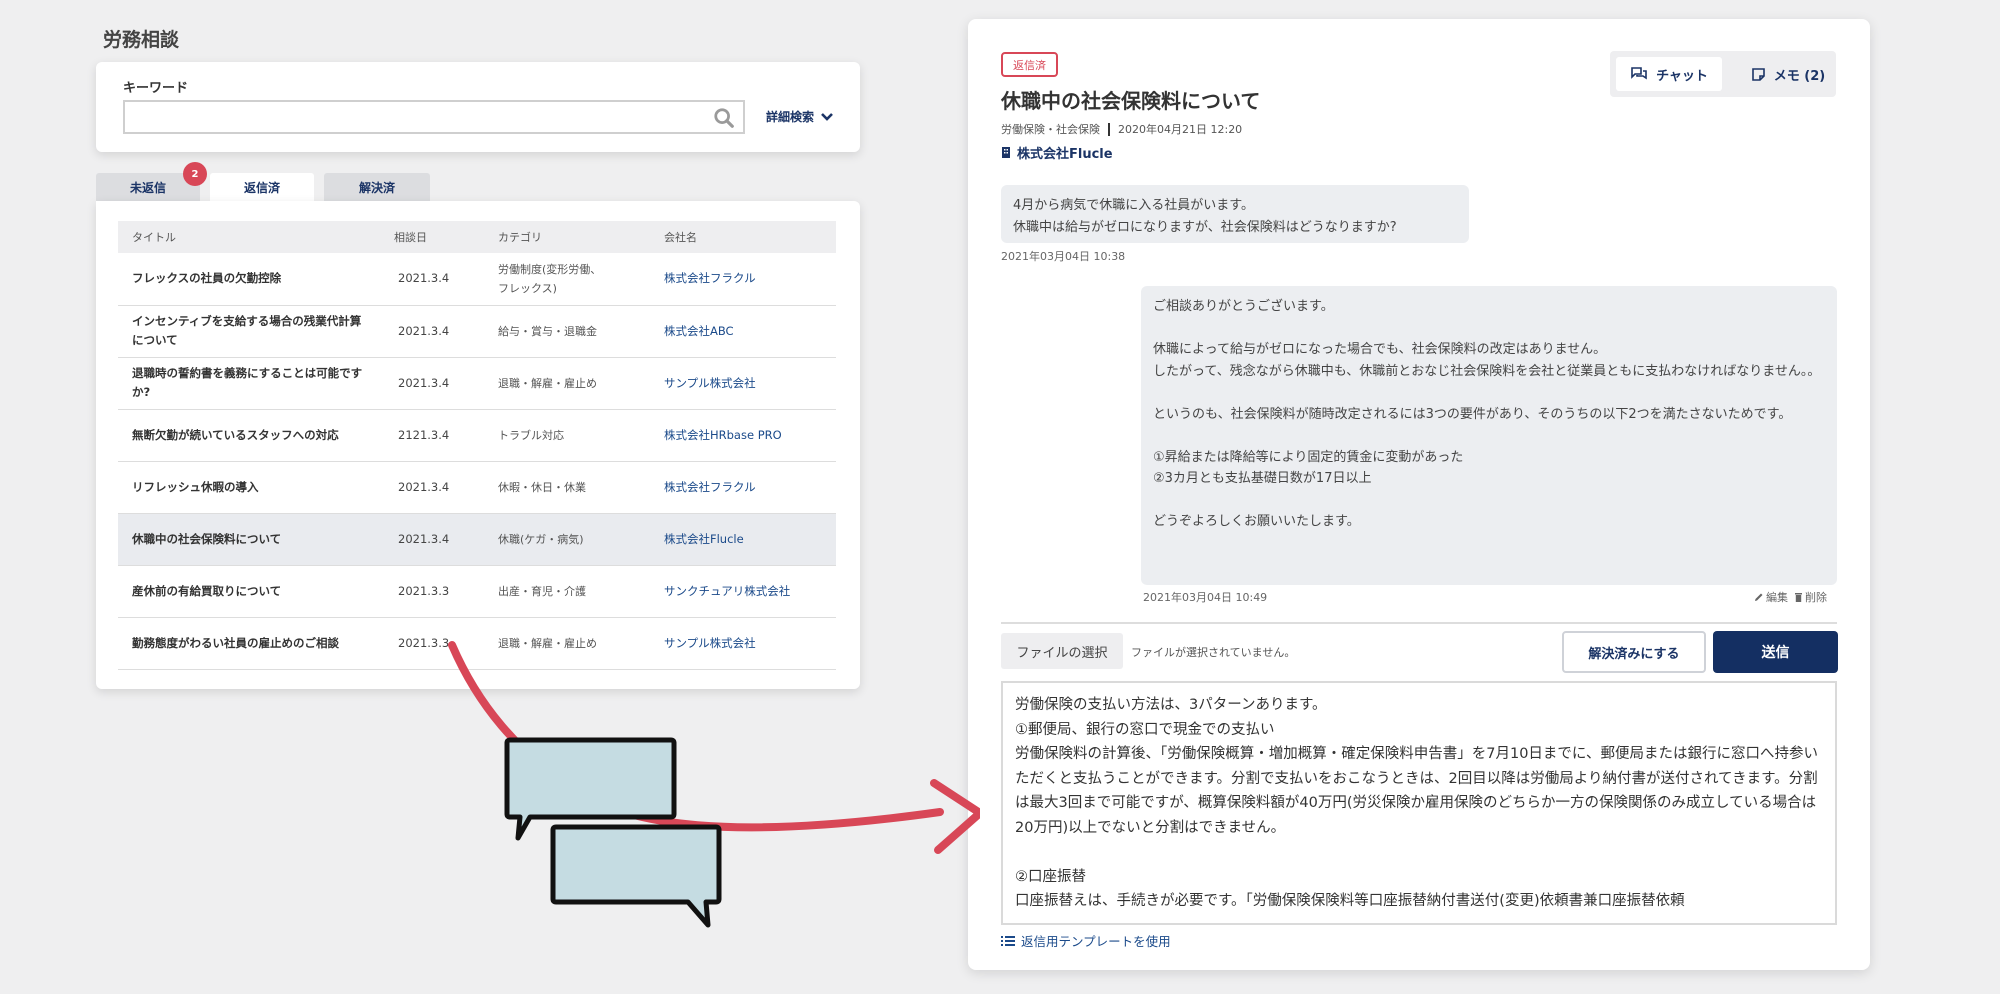 This screenshot has width=2000, height=994. I want to click on advanced-search-label: 詳細検索, so click(790, 117).